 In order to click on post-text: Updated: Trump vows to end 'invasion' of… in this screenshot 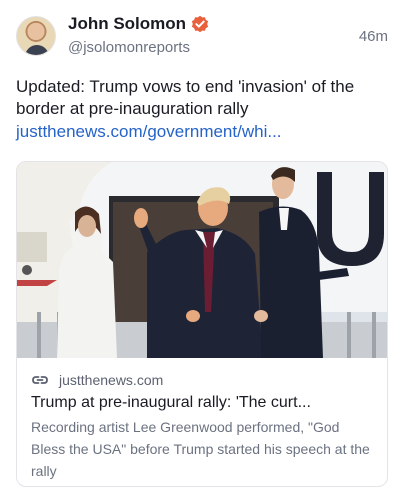, I will do `click(185, 97)`.